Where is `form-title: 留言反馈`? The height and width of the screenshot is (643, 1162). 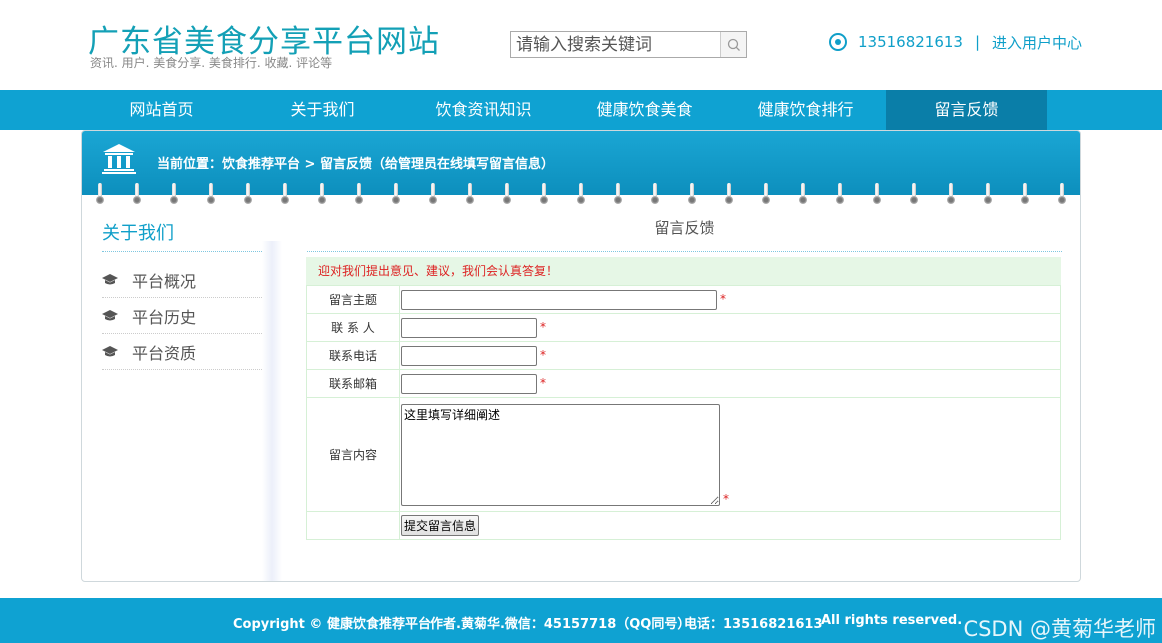
form-title: 留言反馈 is located at coordinates (684, 228).